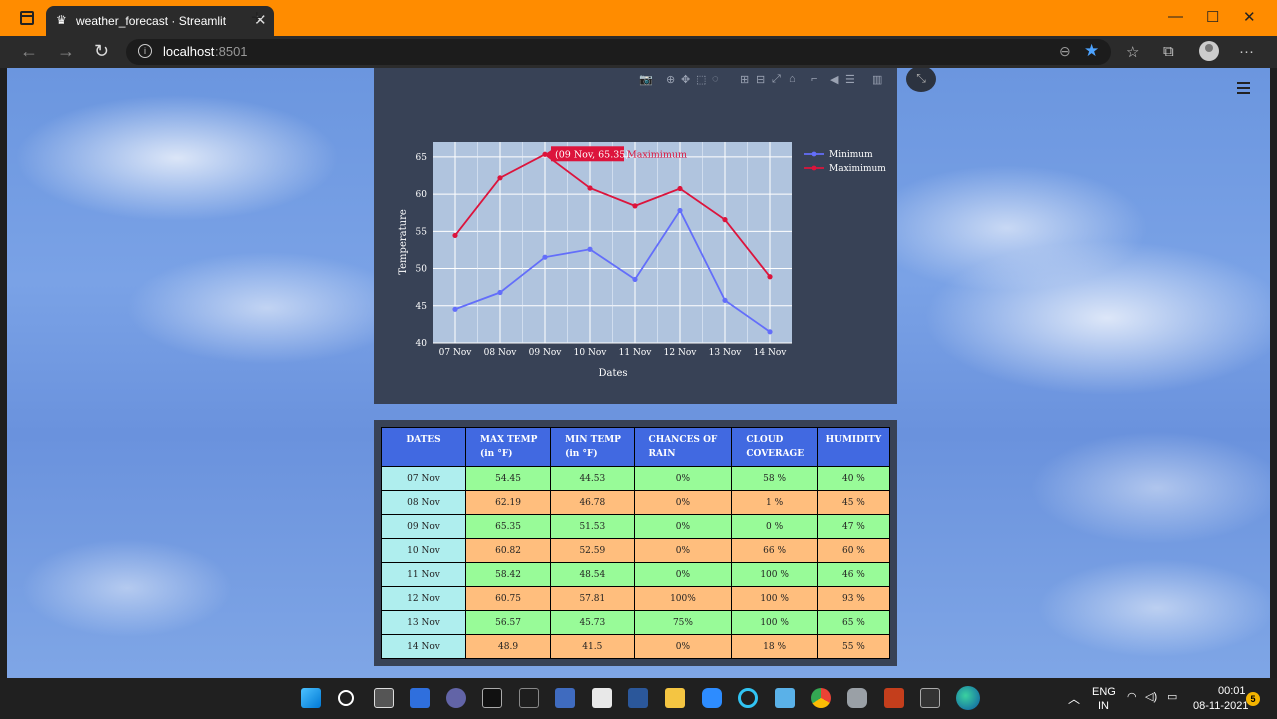  I want to click on alexa-icon, so click(748, 698).